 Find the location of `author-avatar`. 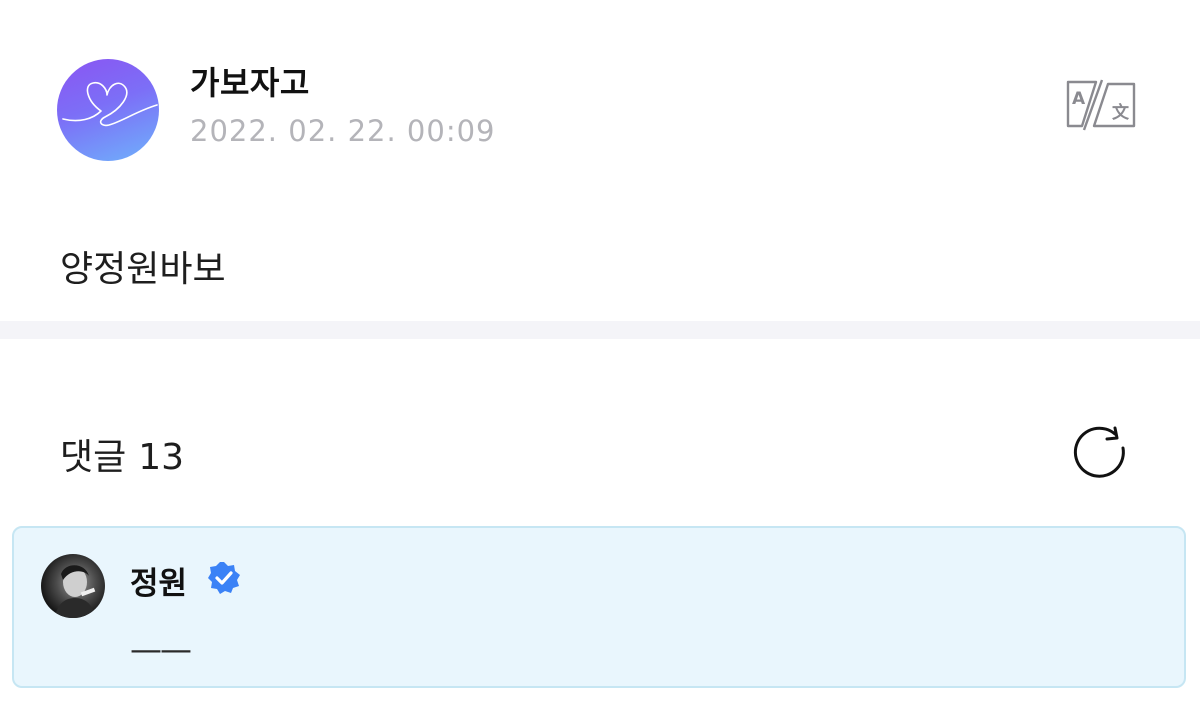

author-avatar is located at coordinates (108, 110).